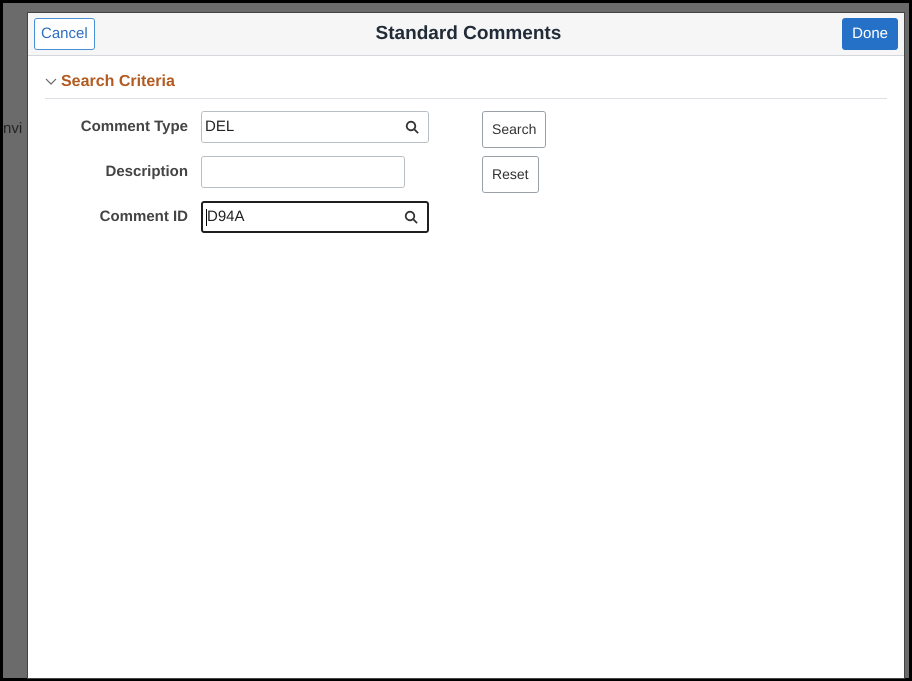 The width and height of the screenshot is (912, 681). What do you see at coordinates (64, 34) in the screenshot?
I see `cancel-button: Cancel` at bounding box center [64, 34].